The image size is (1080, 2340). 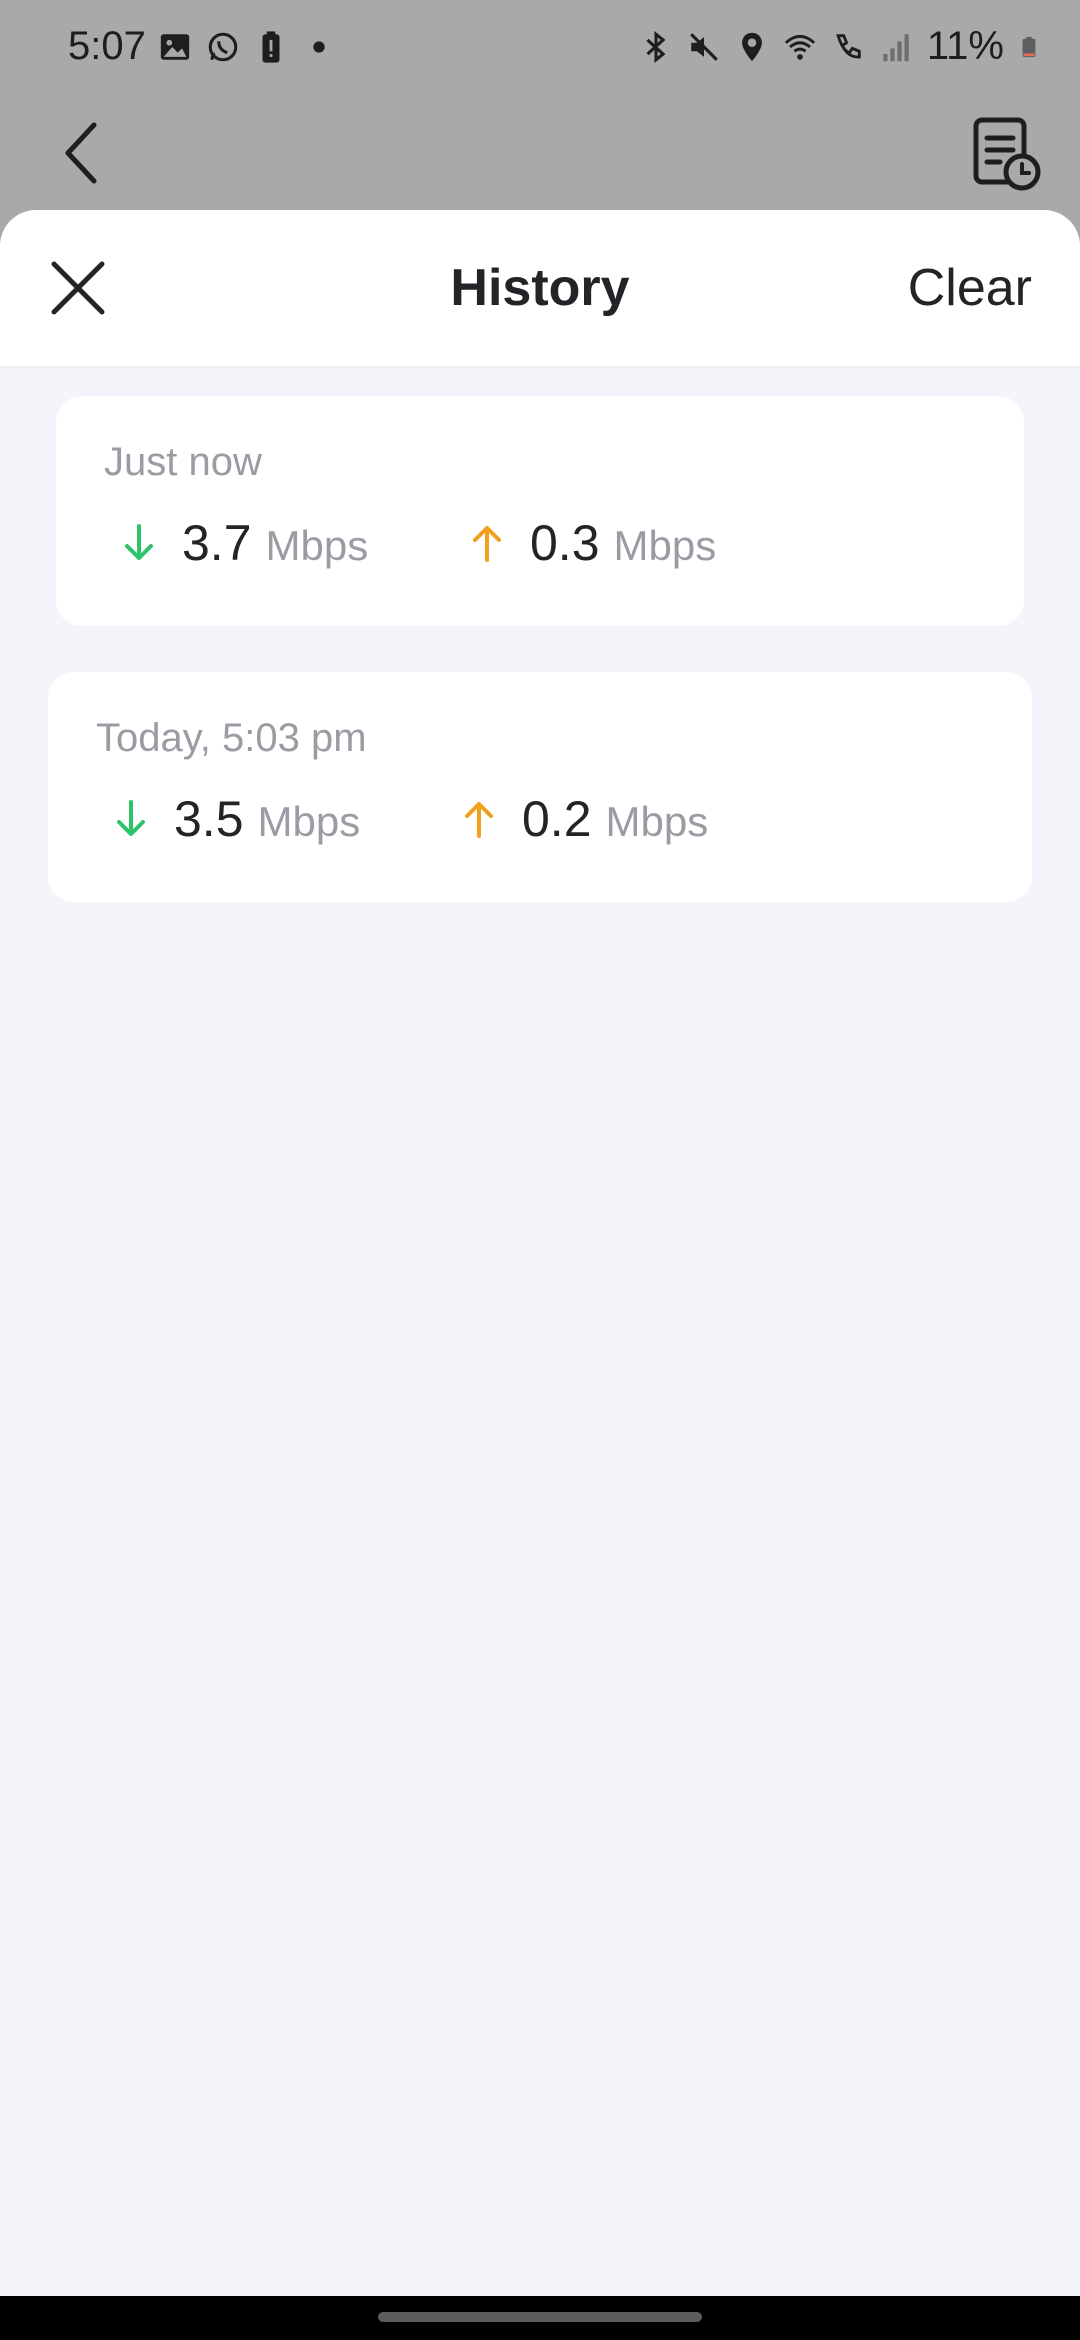 I want to click on battery-icon, so click(x=1029, y=46).